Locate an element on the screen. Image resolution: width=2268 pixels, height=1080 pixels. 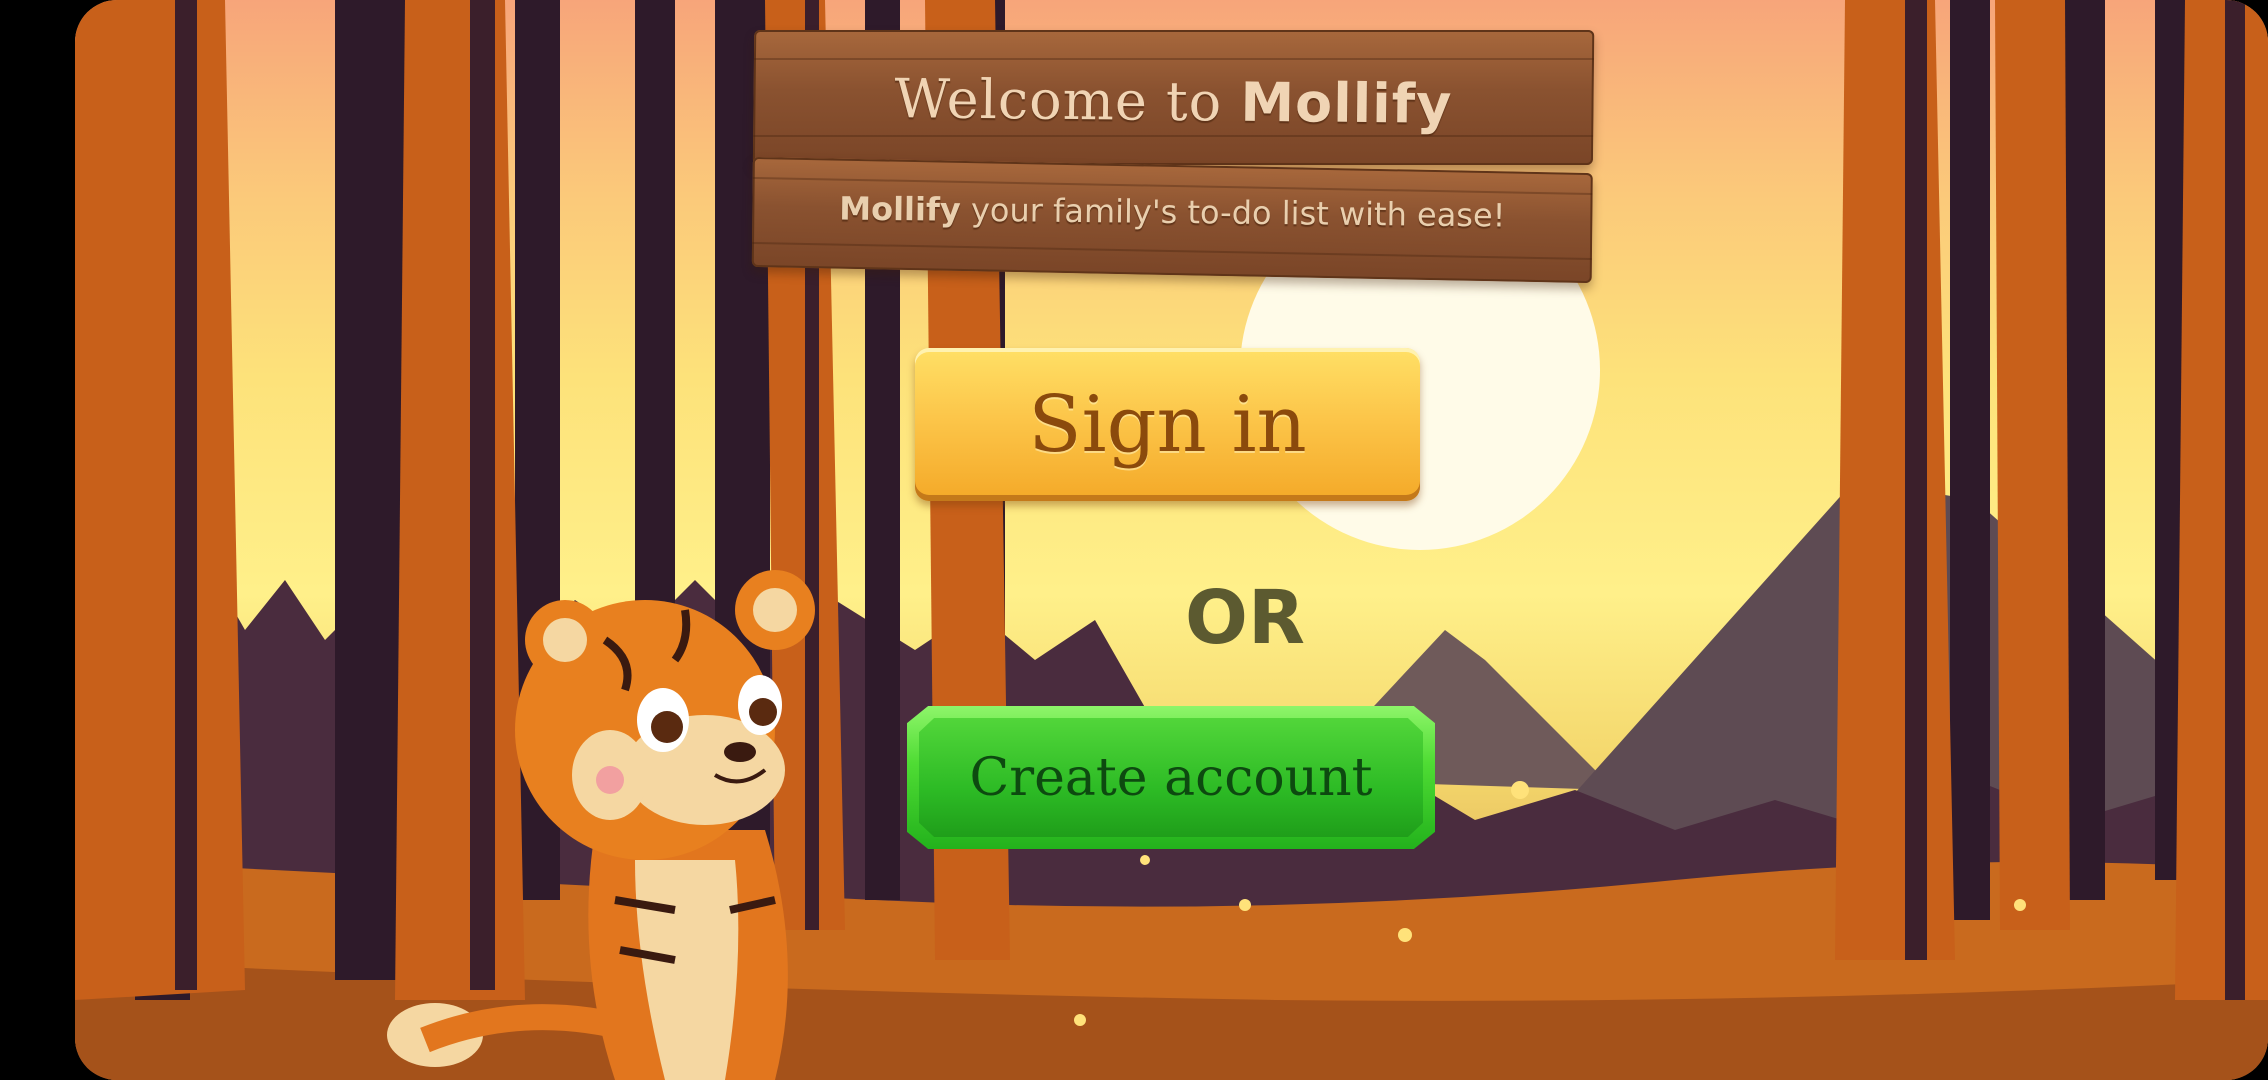
welcome-prefix: Welcome to is located at coordinates (1058, 100).